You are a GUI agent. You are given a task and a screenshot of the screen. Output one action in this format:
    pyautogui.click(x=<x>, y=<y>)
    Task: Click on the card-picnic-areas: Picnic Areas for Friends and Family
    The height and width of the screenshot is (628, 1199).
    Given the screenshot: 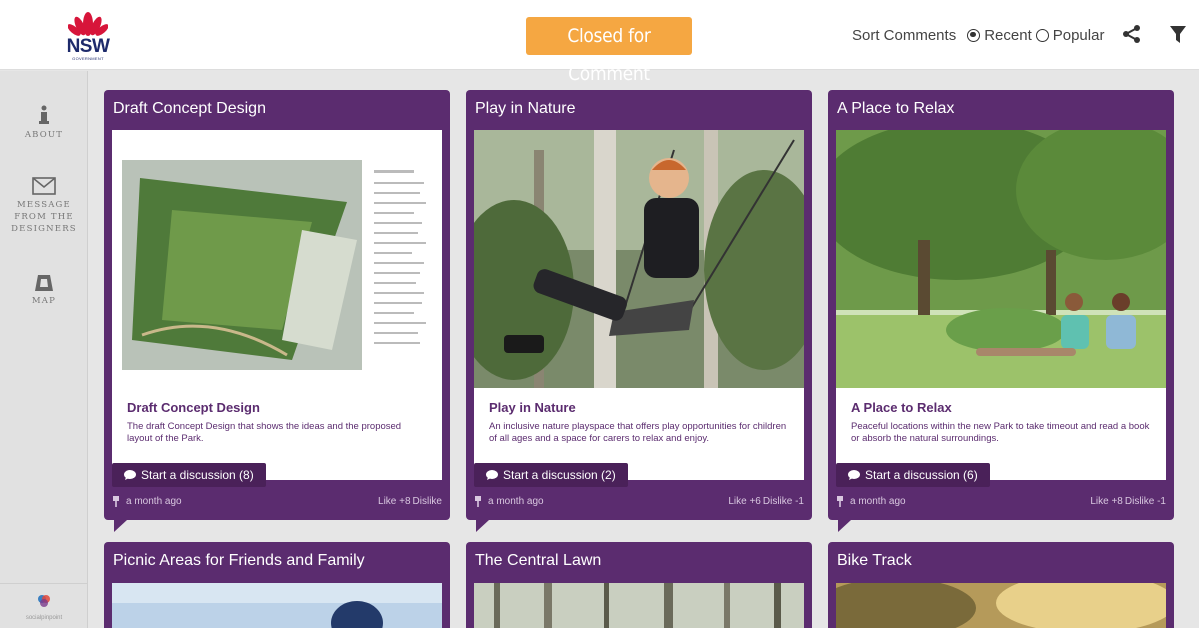 What is the action you would take?
    pyautogui.click(x=277, y=585)
    